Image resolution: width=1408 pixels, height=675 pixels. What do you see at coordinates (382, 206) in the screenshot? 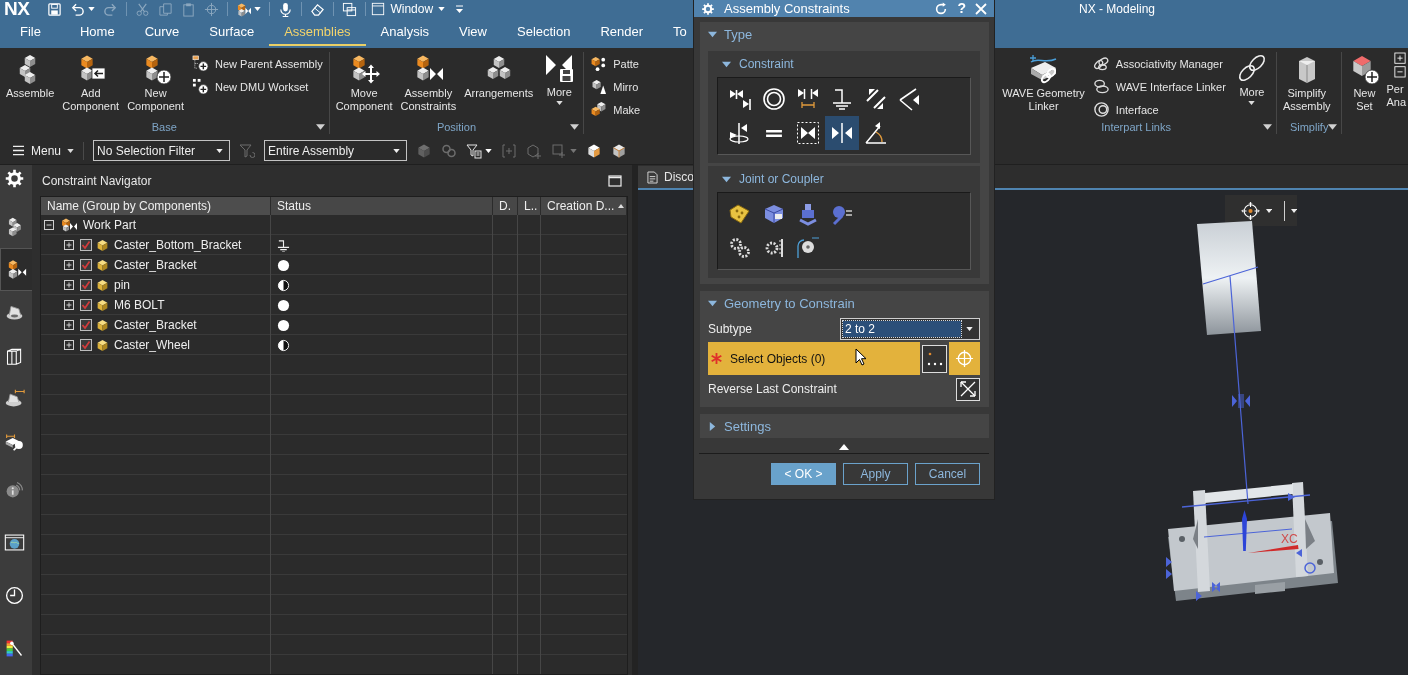
I see `column-header: Status` at bounding box center [382, 206].